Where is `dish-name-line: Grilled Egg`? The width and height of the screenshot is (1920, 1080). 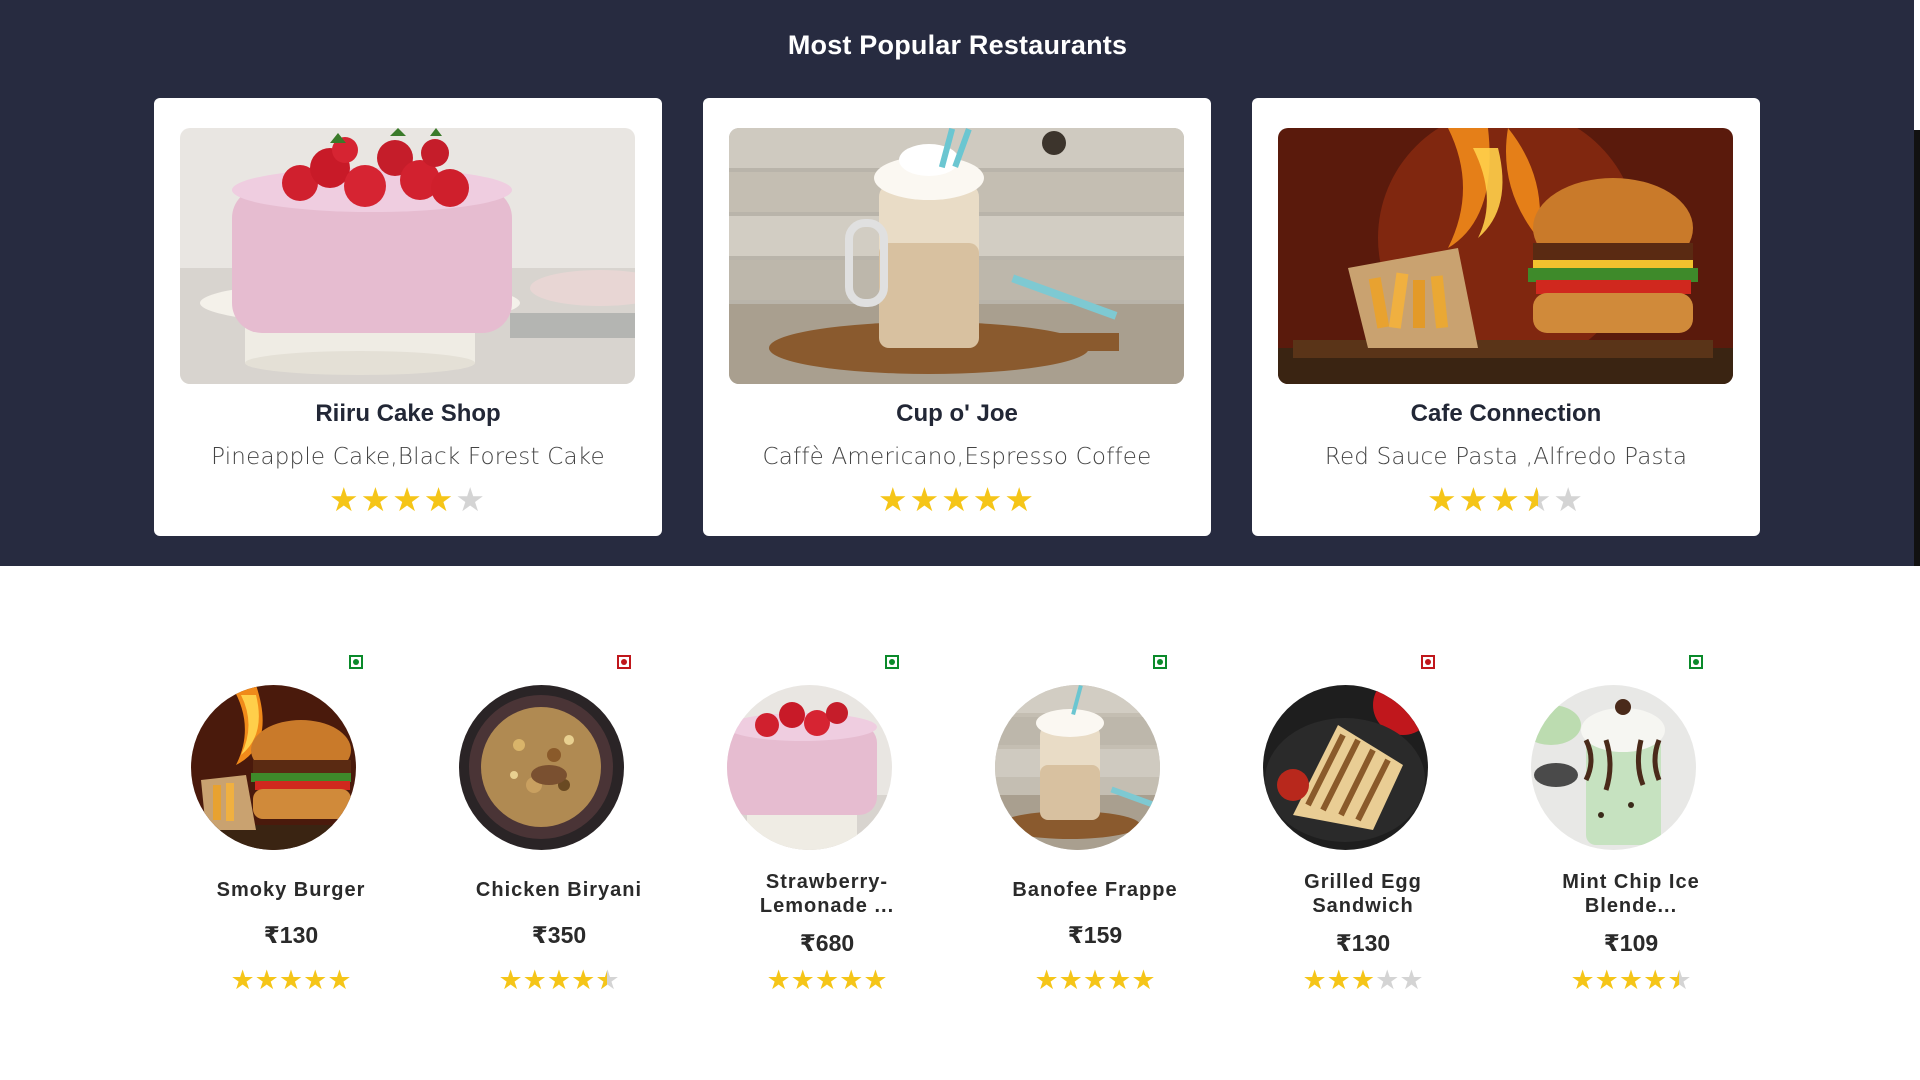 dish-name-line: Grilled Egg is located at coordinates (1363, 882).